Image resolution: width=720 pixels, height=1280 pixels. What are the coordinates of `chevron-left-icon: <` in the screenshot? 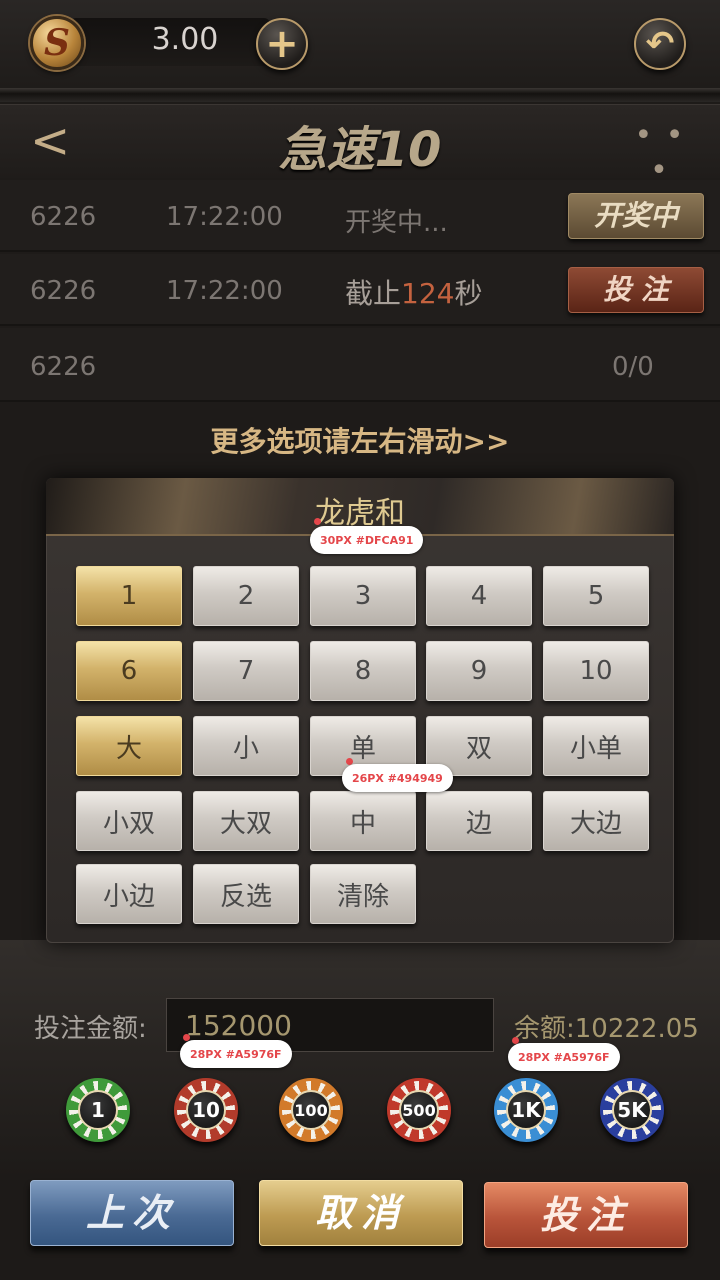 It's located at (50, 141).